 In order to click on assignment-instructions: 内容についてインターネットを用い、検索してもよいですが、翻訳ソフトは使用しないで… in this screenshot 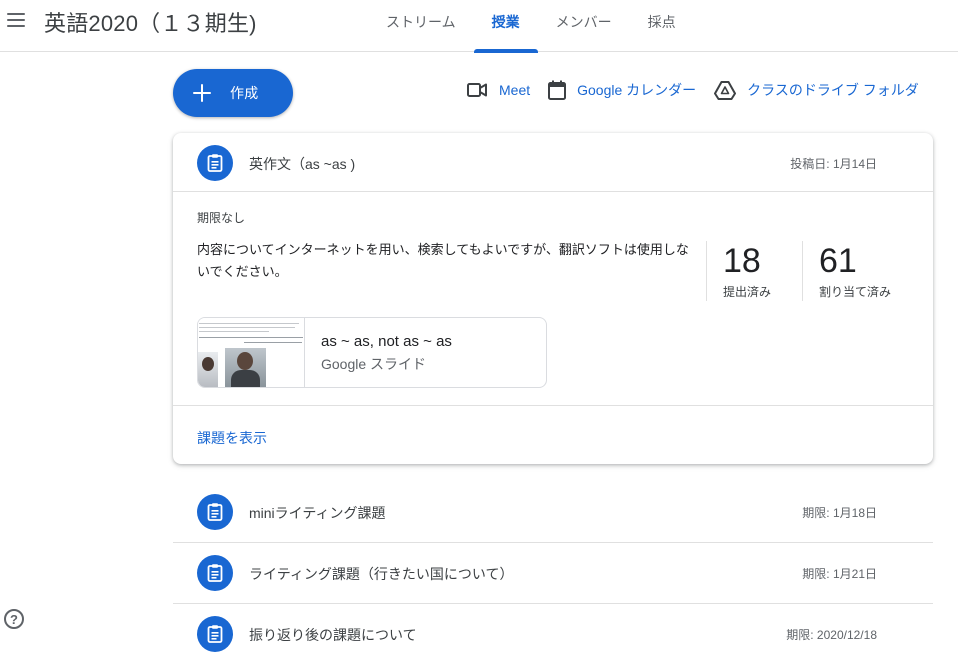, I will do `click(443, 260)`.